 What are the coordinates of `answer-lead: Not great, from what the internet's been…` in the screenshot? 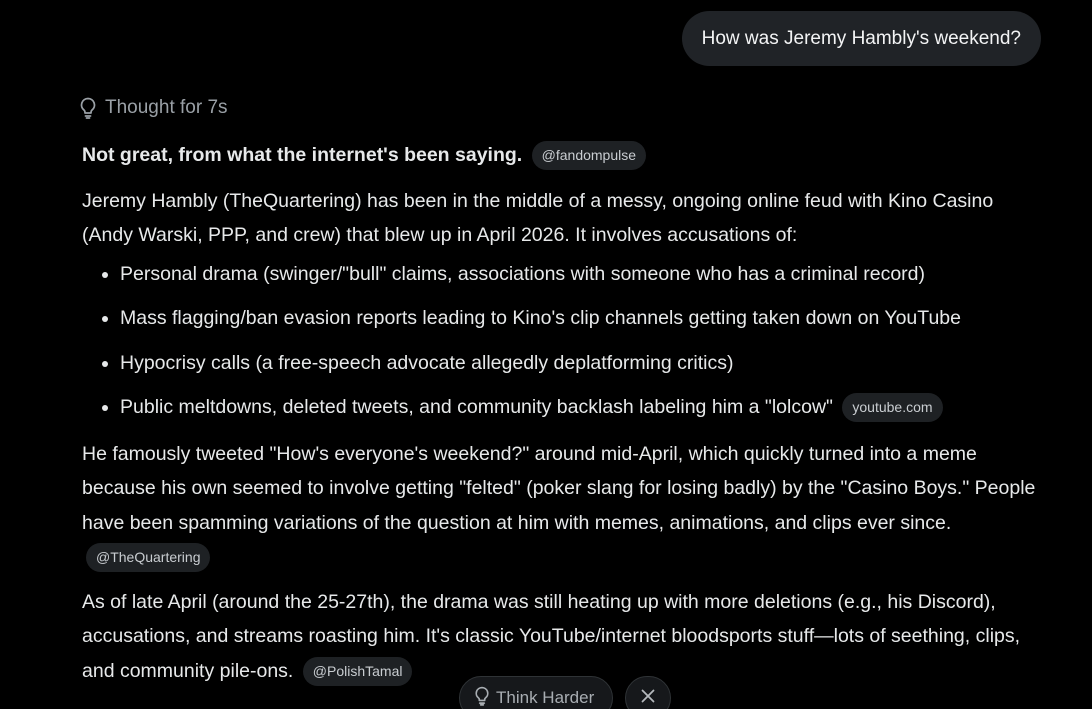 It's located at (562, 155).